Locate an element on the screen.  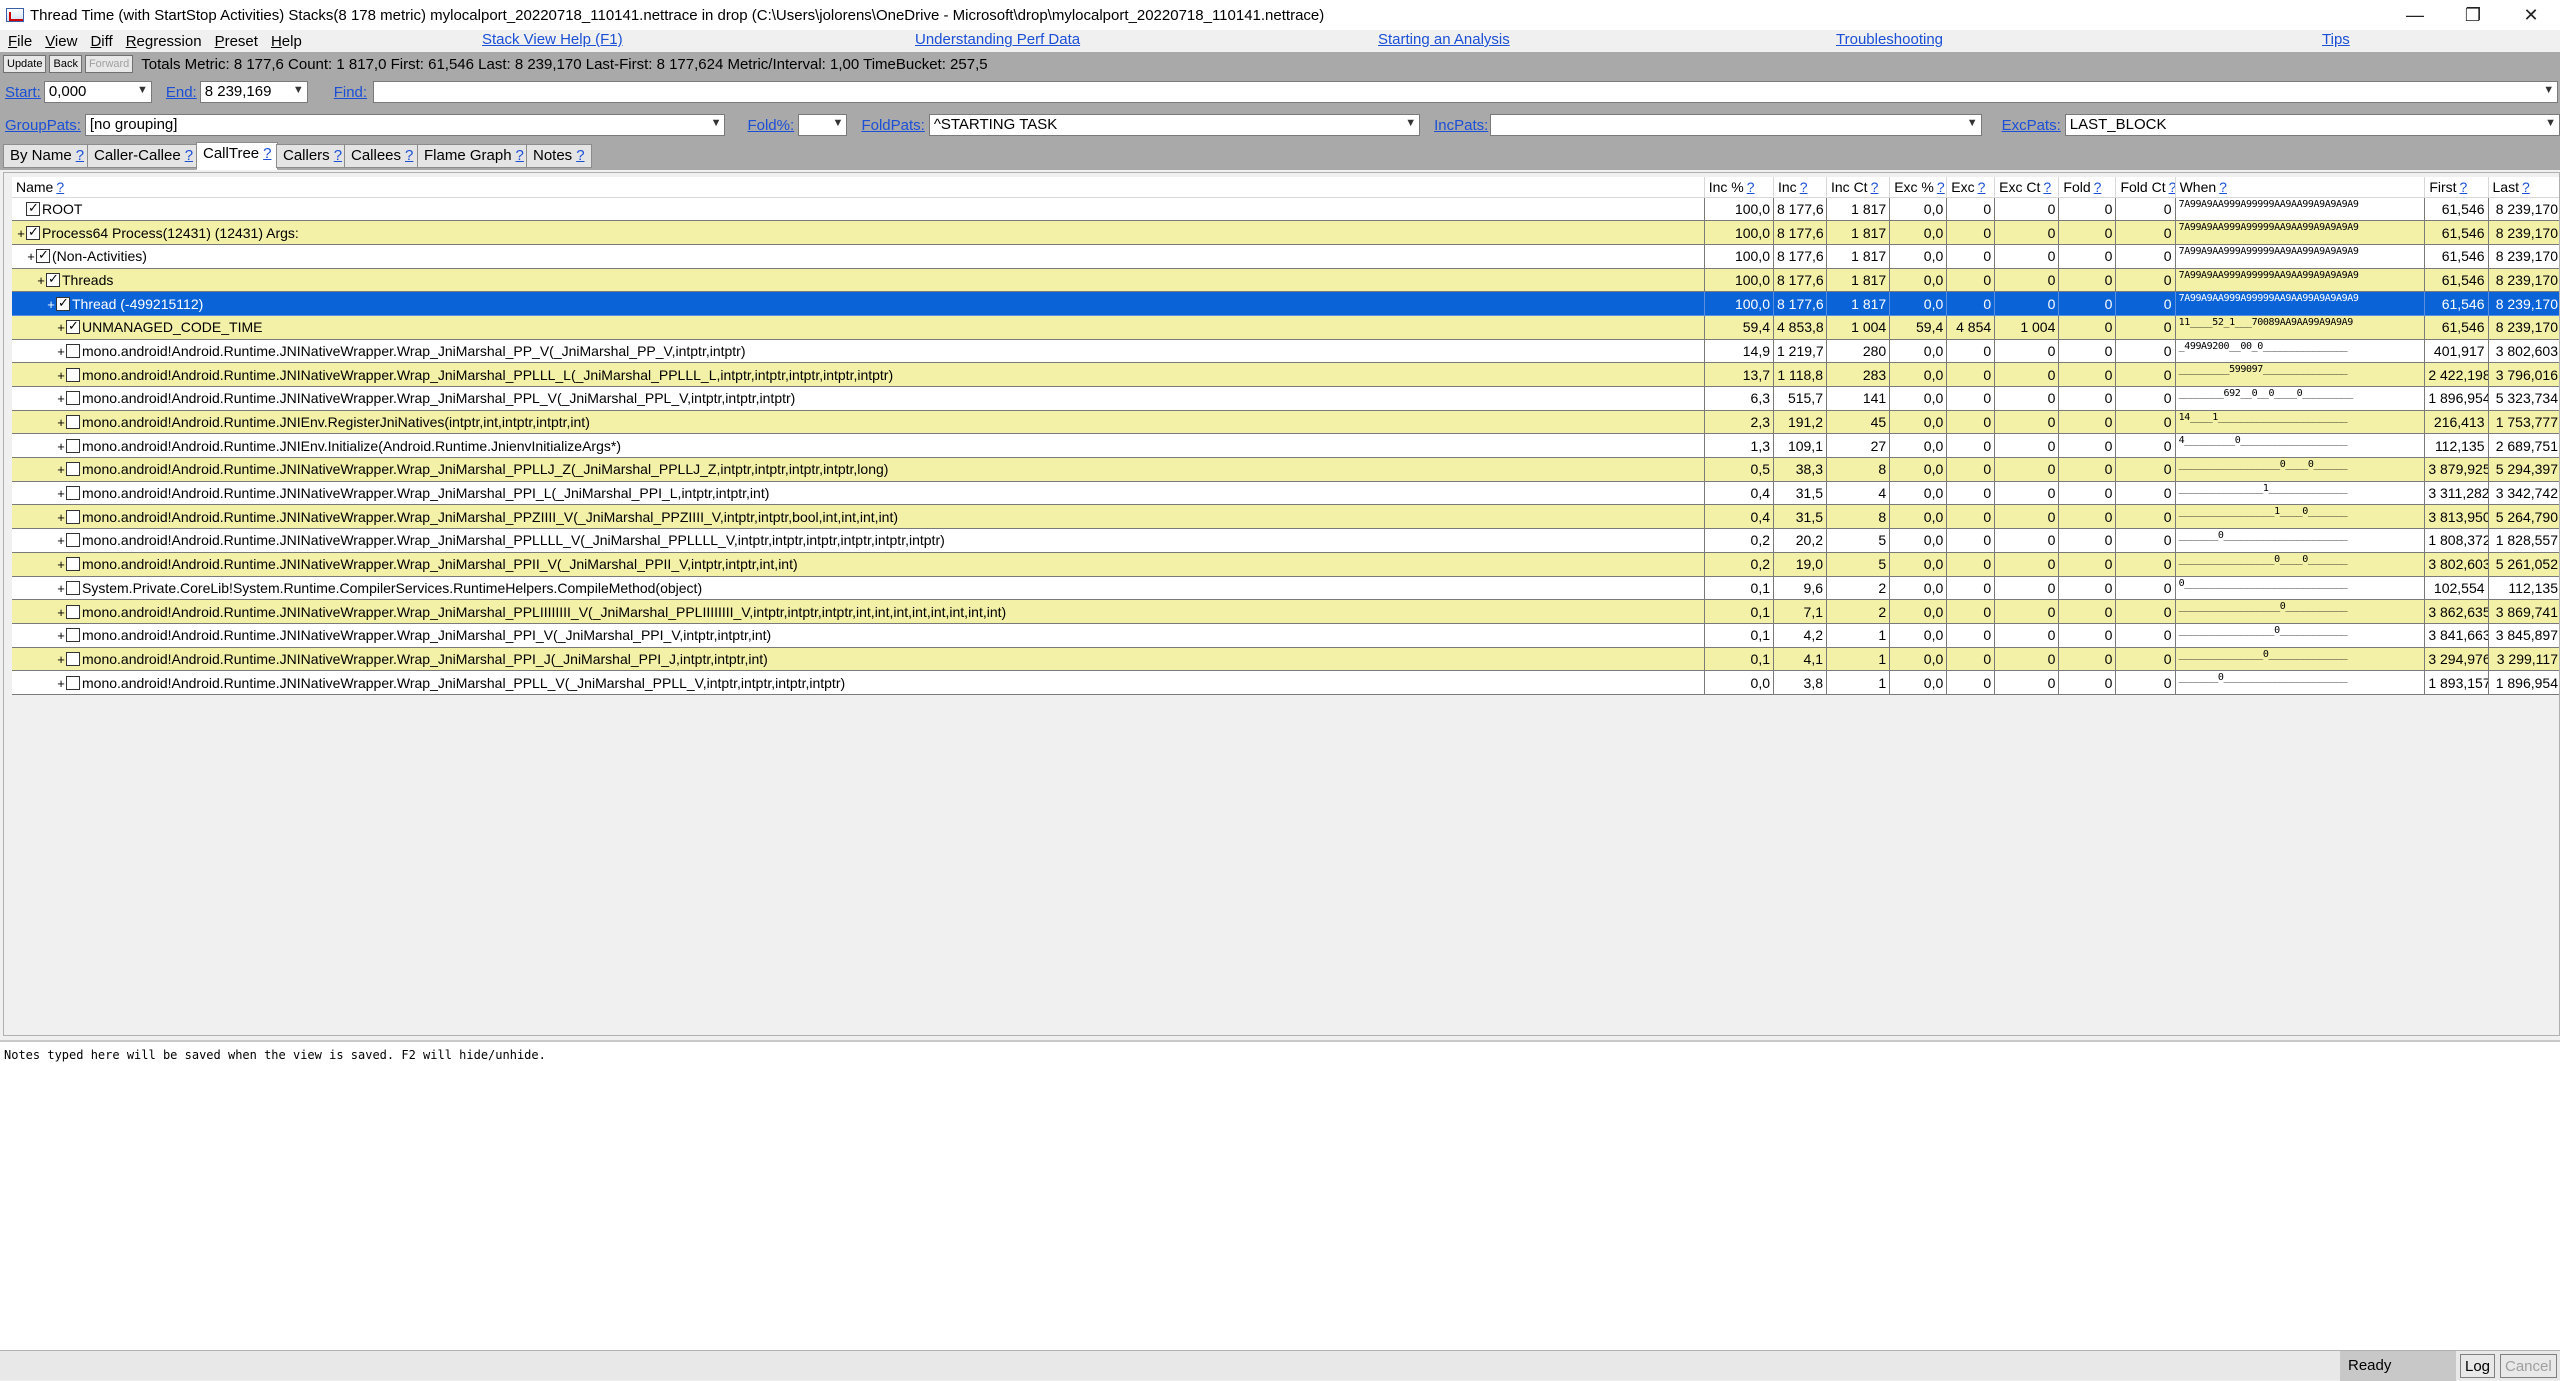
tab-calltree: CallTree? is located at coordinates (237, 156).